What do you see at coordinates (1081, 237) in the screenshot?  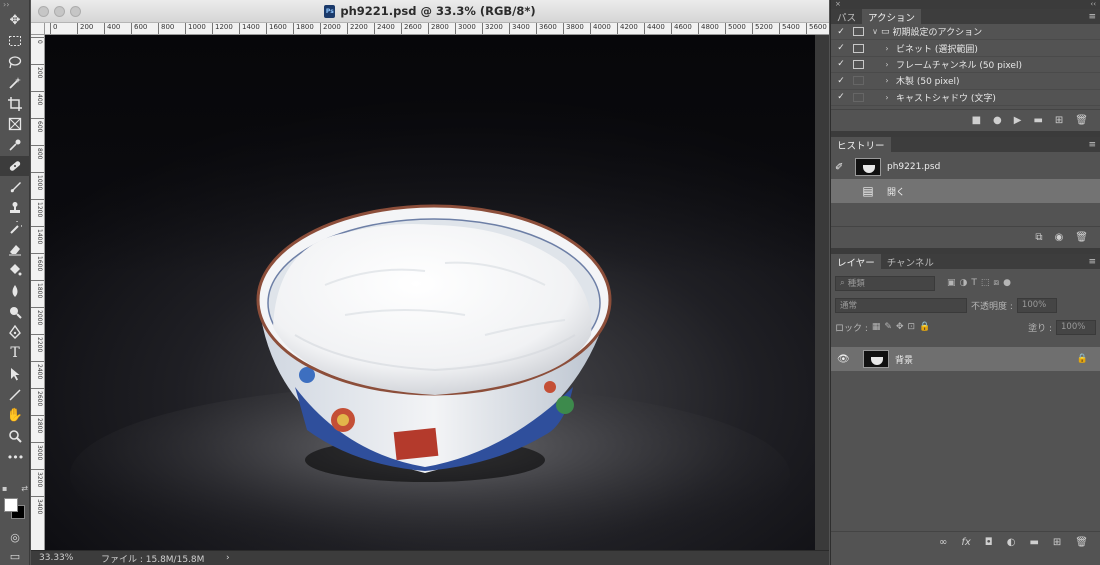 I see `delete-state-icon: 🗑` at bounding box center [1081, 237].